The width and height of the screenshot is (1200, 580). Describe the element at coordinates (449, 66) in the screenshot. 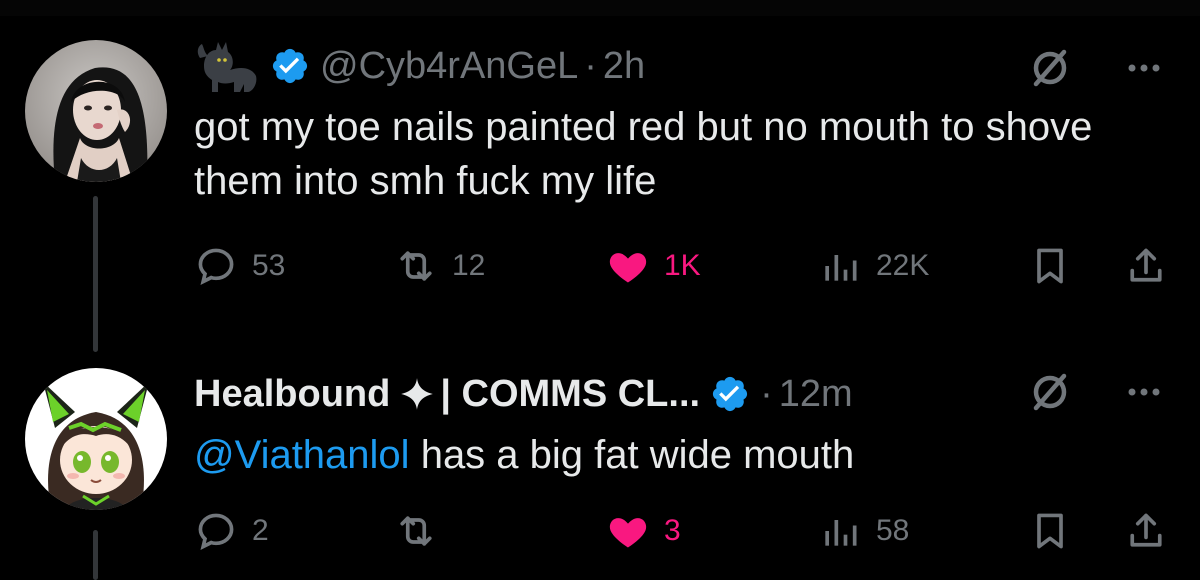

I see `author-handle: @Cyb4rAnGeL` at that location.